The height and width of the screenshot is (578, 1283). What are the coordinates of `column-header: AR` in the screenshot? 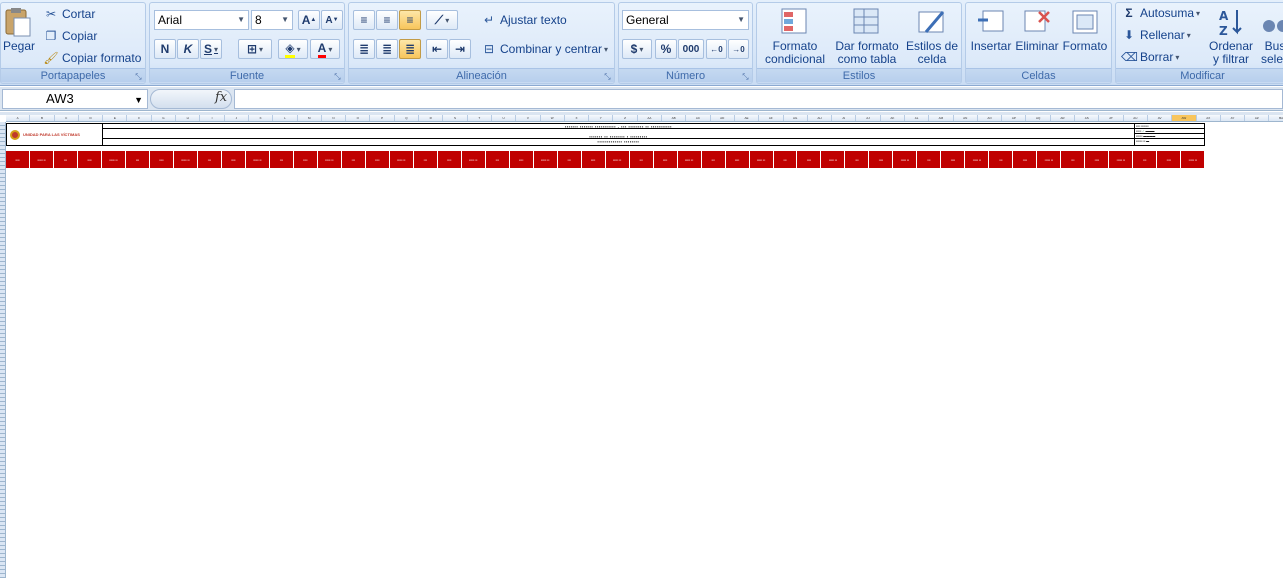 It's located at (1063, 118).